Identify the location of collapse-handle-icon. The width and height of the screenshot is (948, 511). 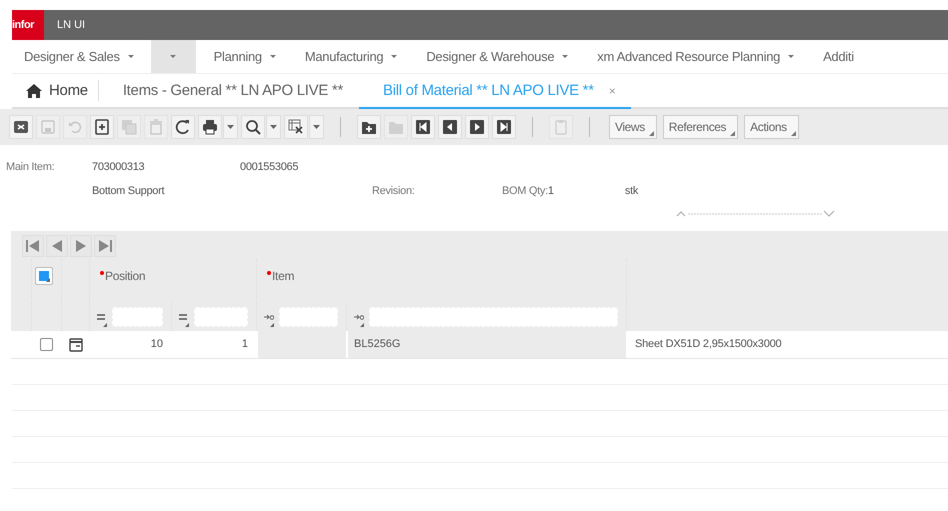
(756, 213).